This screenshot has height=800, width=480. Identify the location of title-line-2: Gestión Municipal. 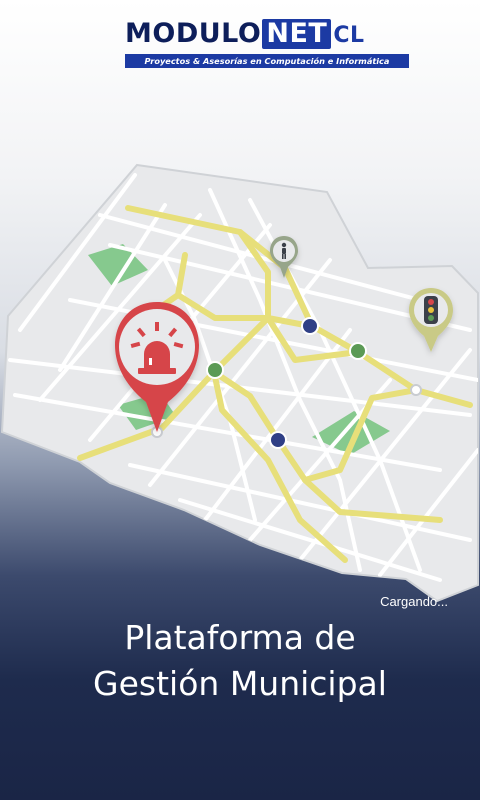
(240, 683).